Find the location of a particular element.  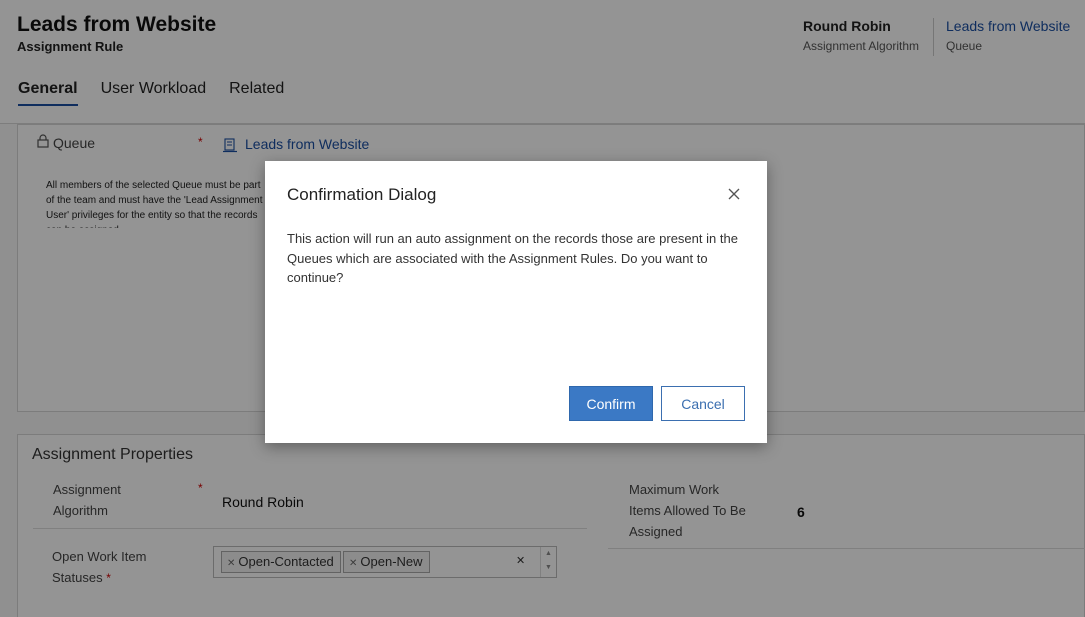

dialog-title: Confirmation Dialog is located at coordinates (362, 194).